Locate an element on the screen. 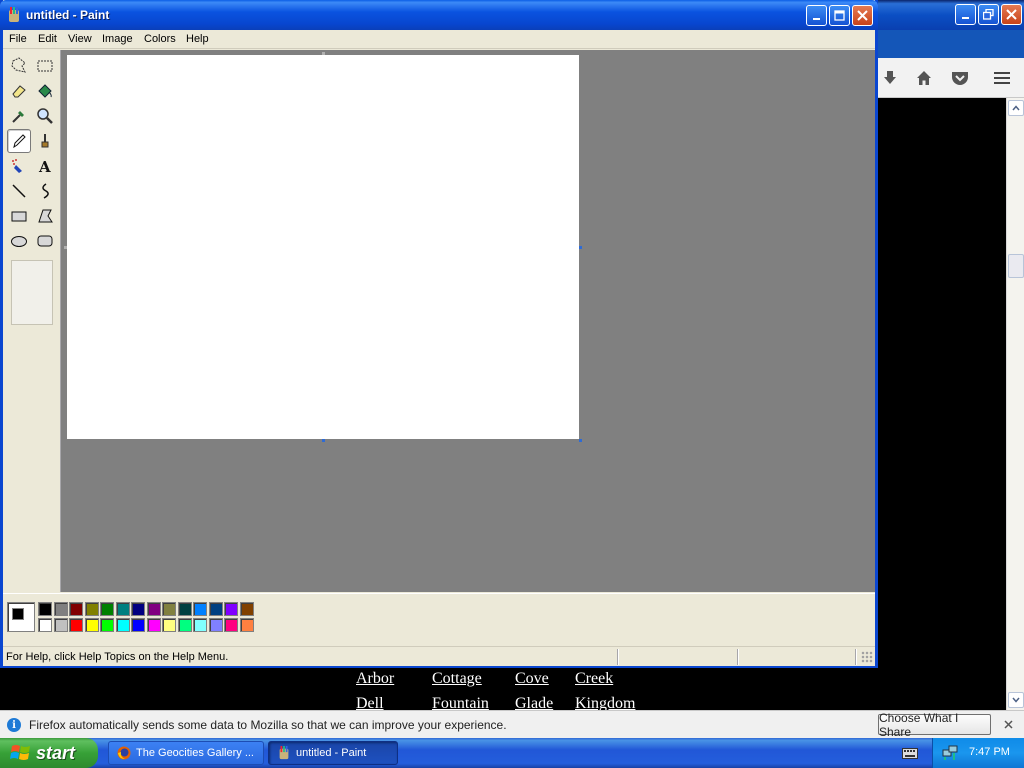 This screenshot has height=768, width=1024. tool-rectangle is located at coordinates (19, 216).